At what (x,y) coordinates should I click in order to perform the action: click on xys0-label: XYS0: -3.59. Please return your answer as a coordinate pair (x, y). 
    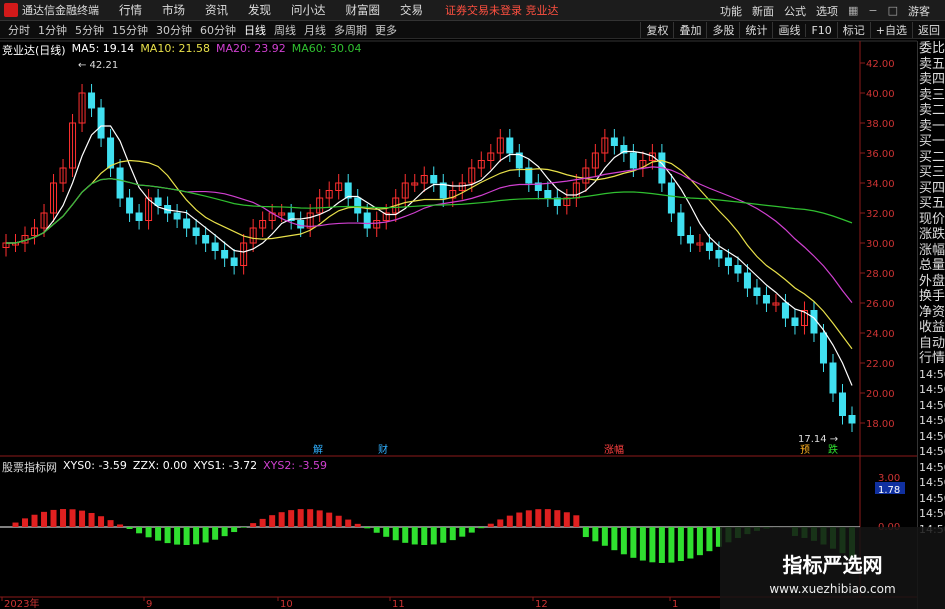
    Looking at the image, I should click on (95, 465).